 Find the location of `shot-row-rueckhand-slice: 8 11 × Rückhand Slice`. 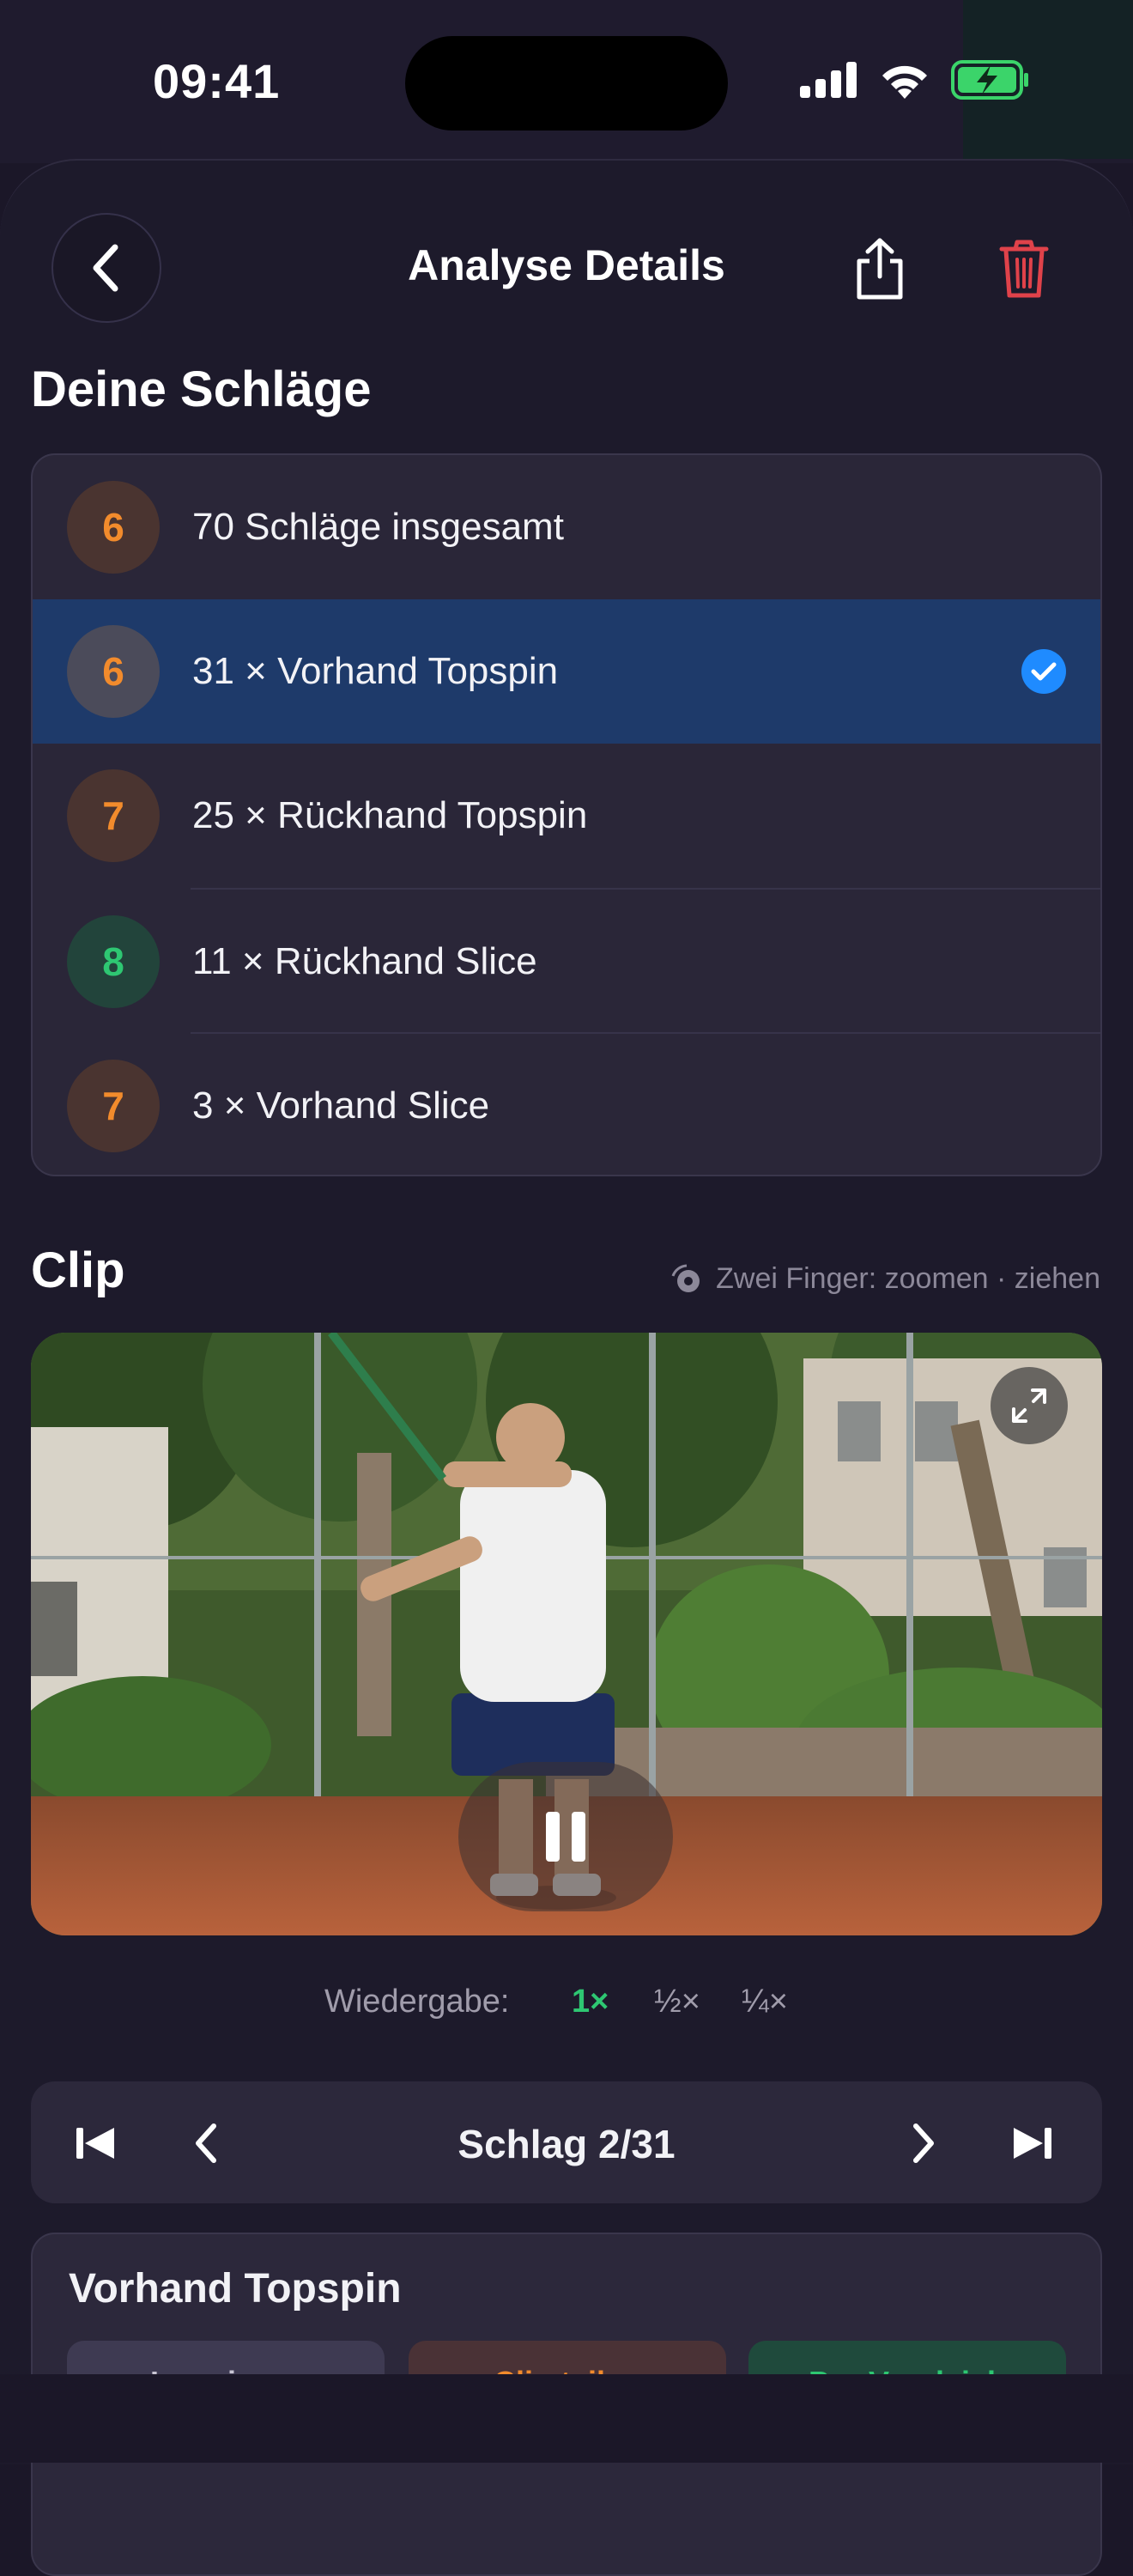

shot-row-rueckhand-slice: 8 11 × Rückhand Slice is located at coordinates (566, 962).